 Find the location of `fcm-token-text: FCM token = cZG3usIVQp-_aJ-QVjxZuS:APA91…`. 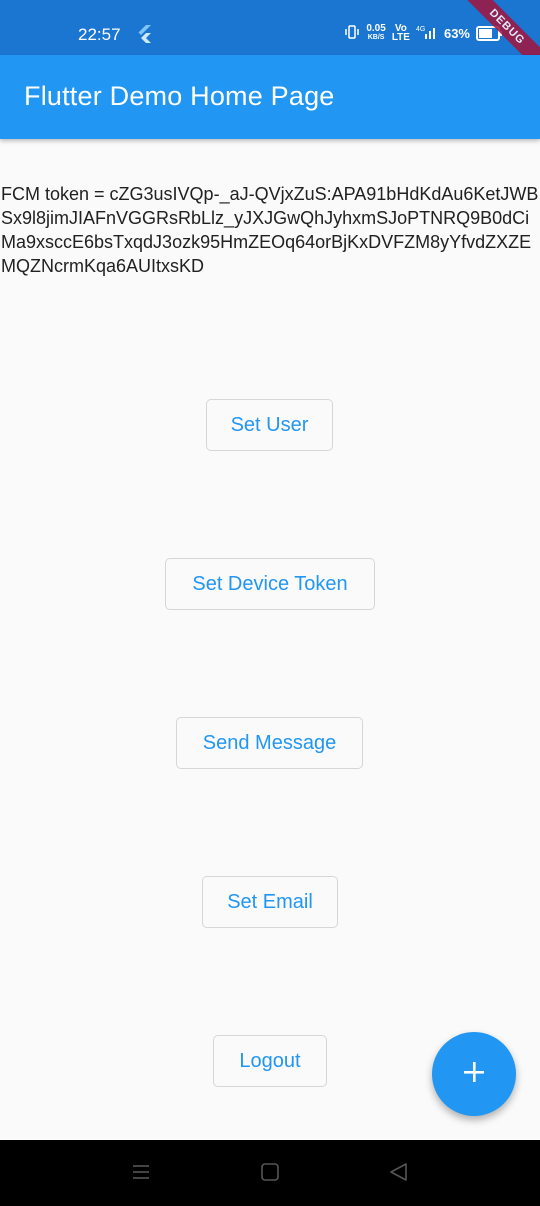

fcm-token-text: FCM token = cZG3usIVQp-_aJ-QVjxZuS:APA91… is located at coordinates (270, 230).